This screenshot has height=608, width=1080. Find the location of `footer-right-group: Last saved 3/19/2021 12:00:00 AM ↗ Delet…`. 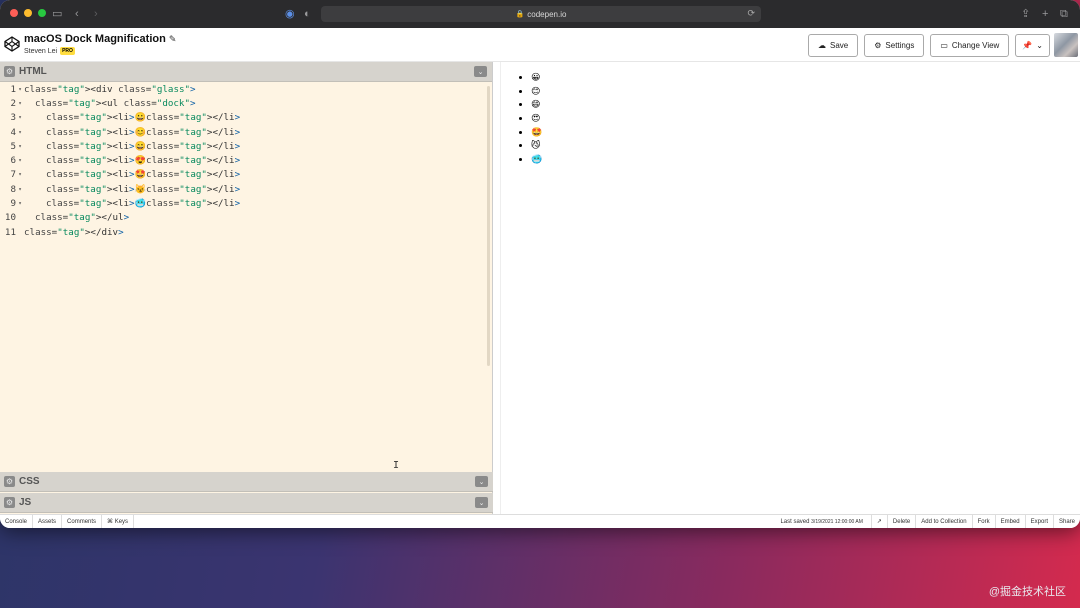

footer-right-group: Last saved 3/19/2021 12:00:00 AM ↗ Delet… is located at coordinates (930, 521).